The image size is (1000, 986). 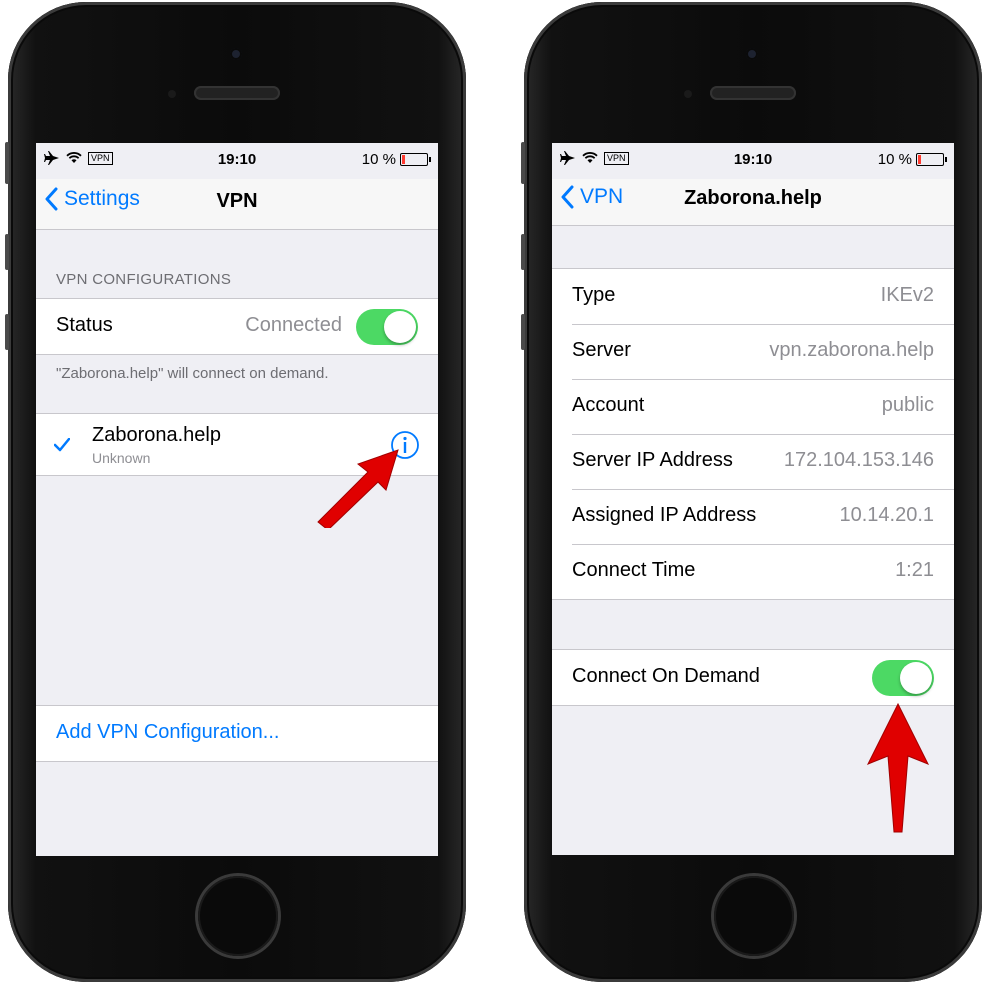 I want to click on detail-row-type: Type IKEv2, so click(x=753, y=296).